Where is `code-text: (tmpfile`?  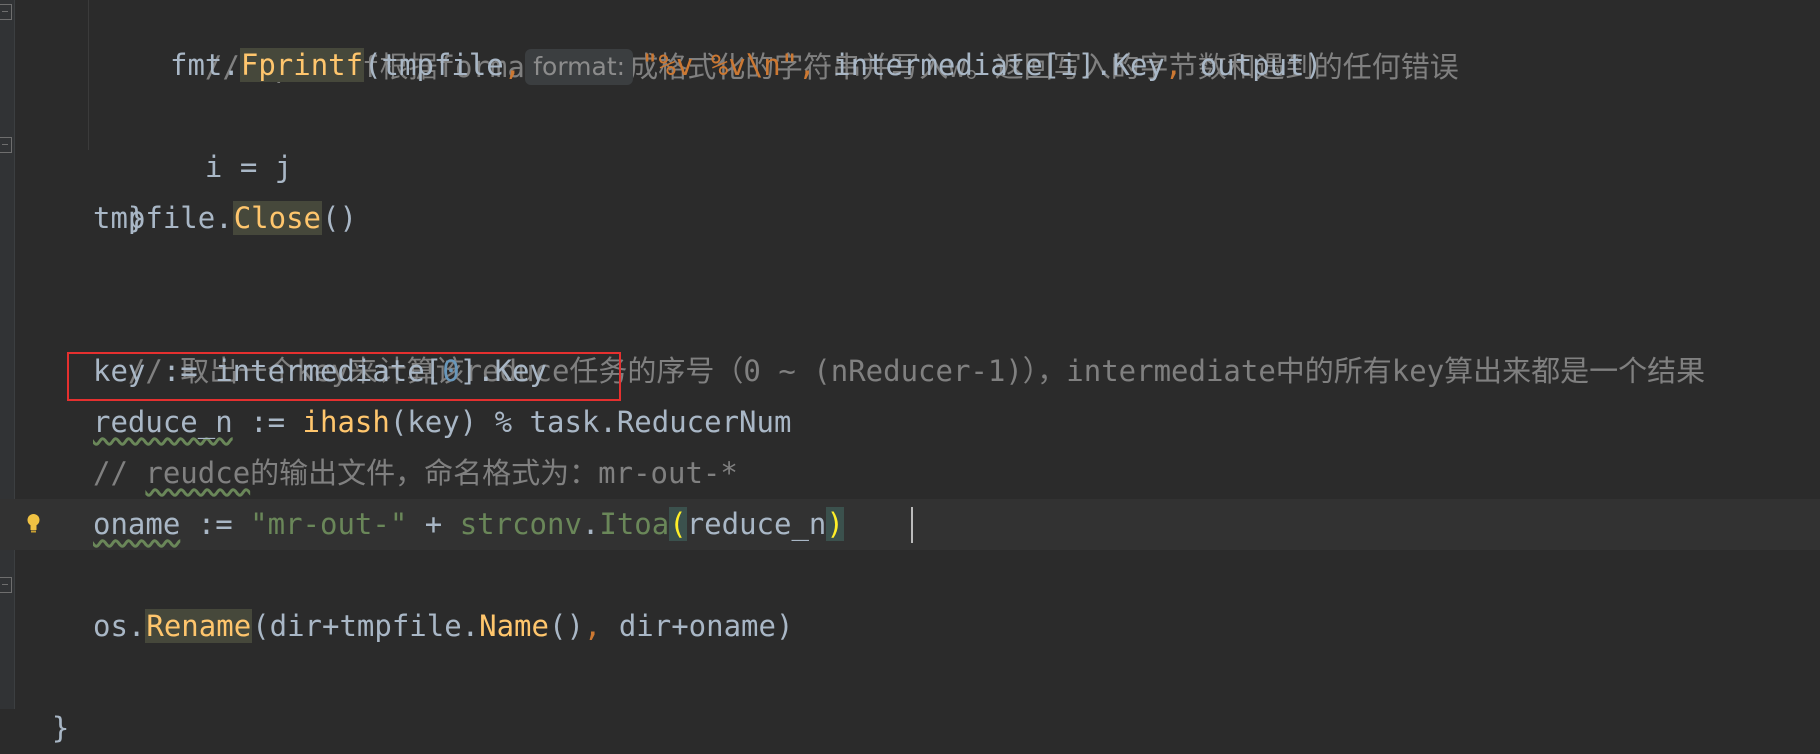 code-text: (tmpfile is located at coordinates (434, 65).